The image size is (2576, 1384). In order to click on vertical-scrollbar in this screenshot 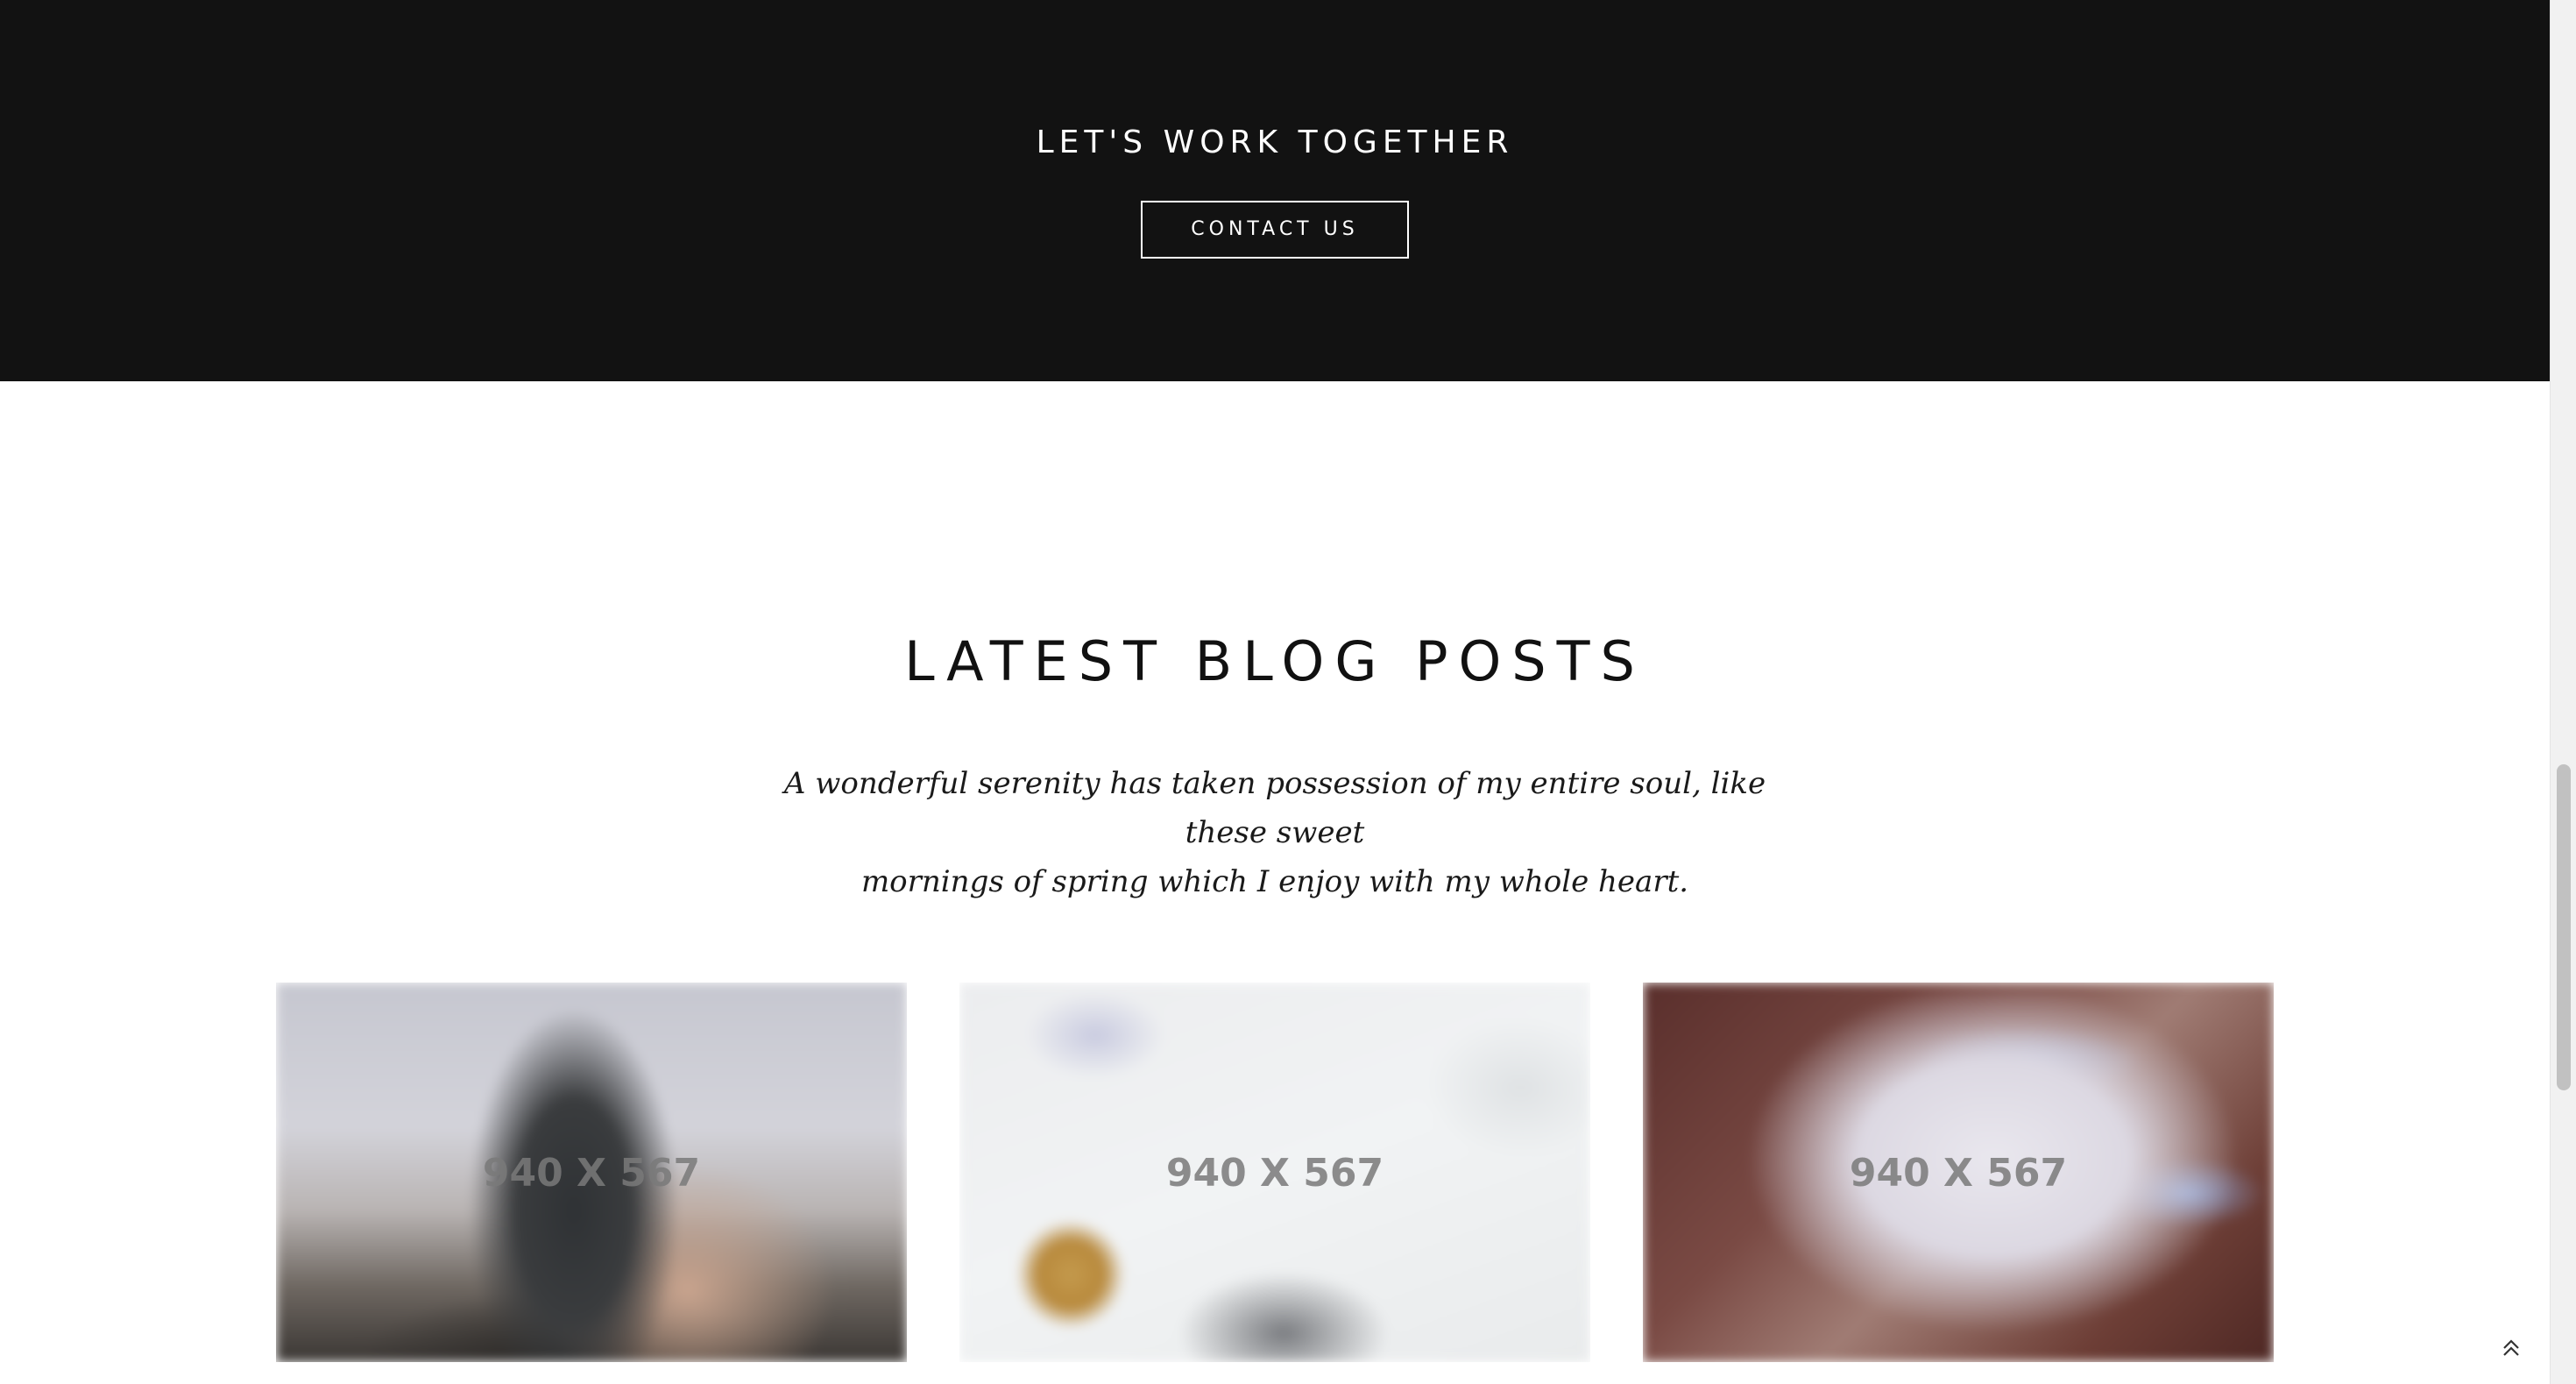, I will do `click(2563, 692)`.